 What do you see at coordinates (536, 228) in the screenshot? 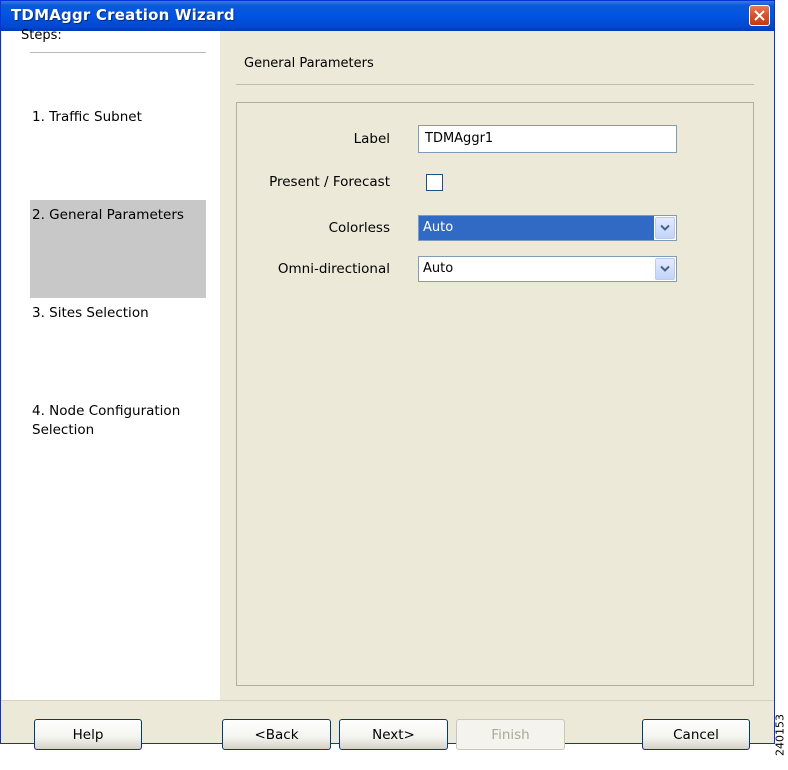
I see `colorless-value: Auto` at bounding box center [536, 228].